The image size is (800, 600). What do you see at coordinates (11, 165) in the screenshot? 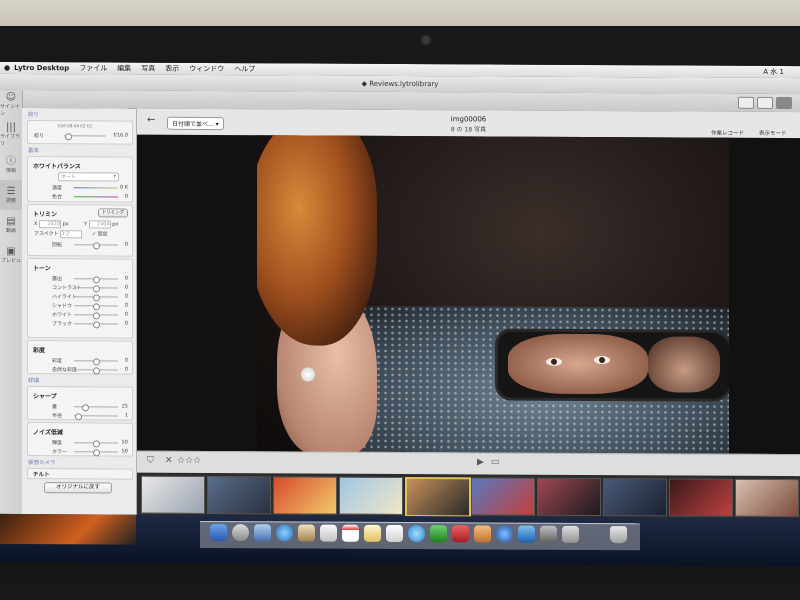
I see `rail-info: ⓘ 情報` at bounding box center [11, 165].